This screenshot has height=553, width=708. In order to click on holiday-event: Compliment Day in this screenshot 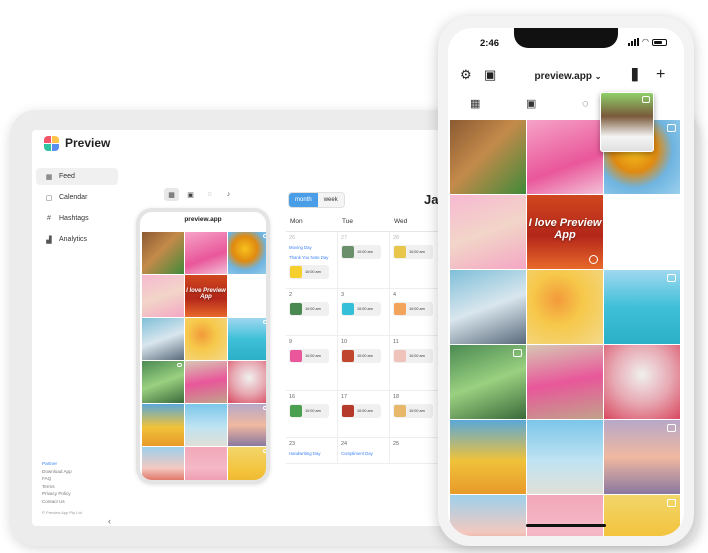, I will do `click(363, 453)`.